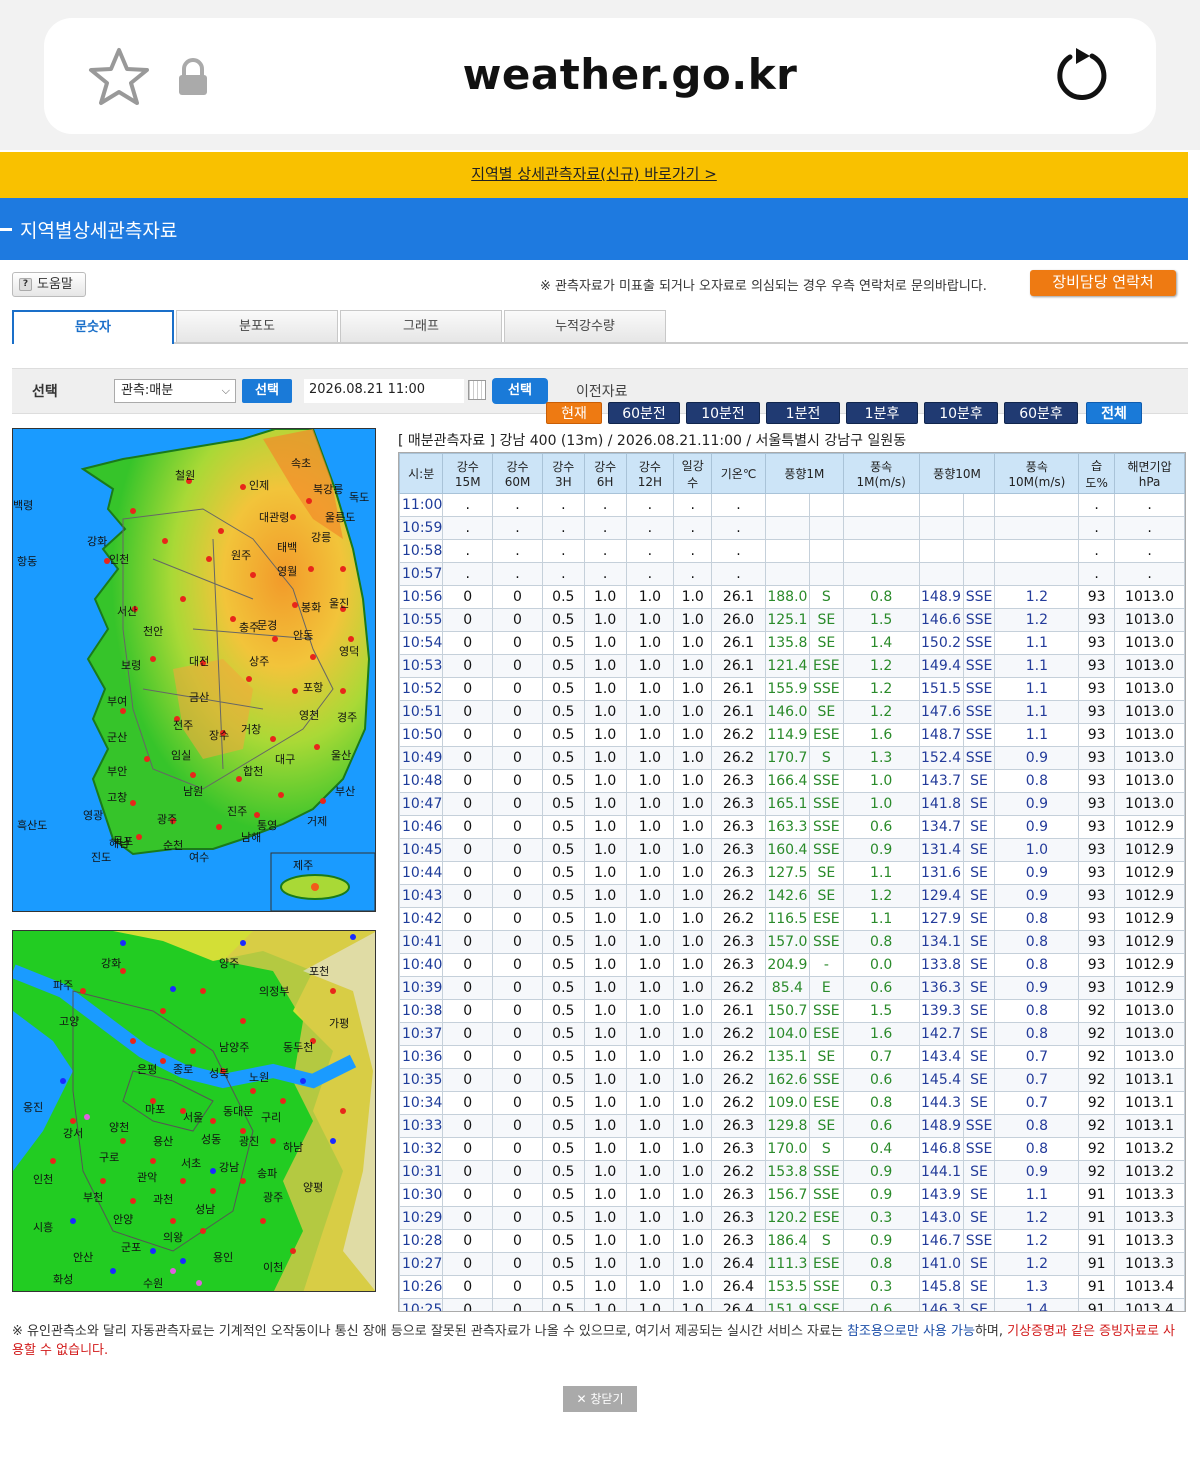  Describe the element at coordinates (421, 689) in the screenshot. I see `time-cell-link: 10:52` at that location.